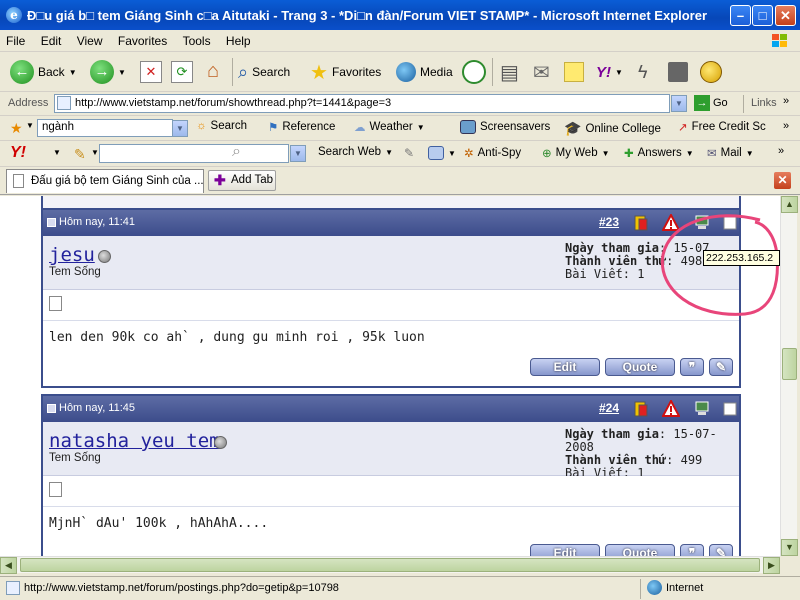 The height and width of the screenshot is (600, 800). I want to click on scroll-down-button: ▼, so click(789, 547).